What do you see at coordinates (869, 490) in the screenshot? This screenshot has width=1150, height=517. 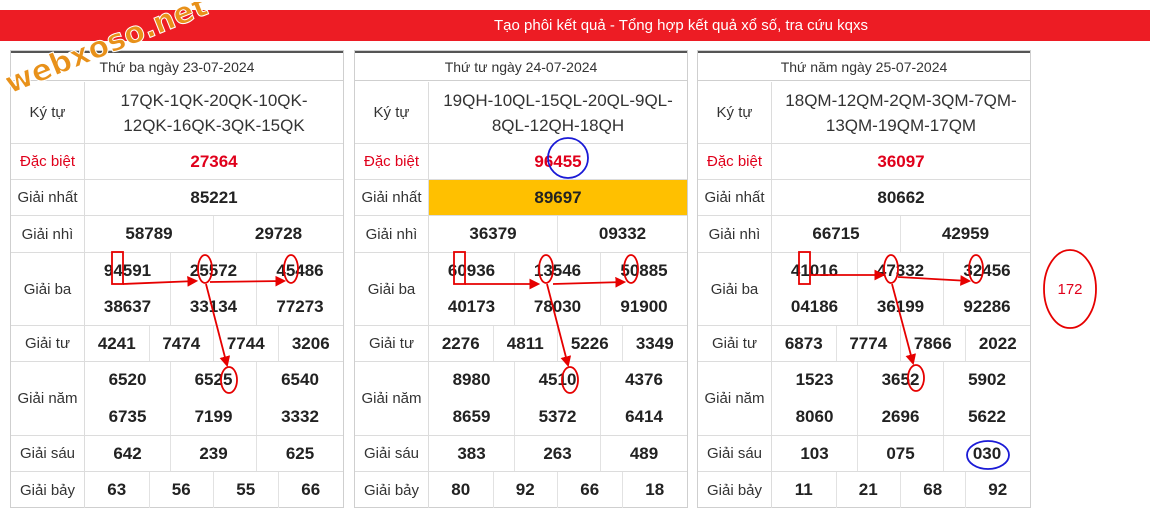 I see `prize-g7: 21` at bounding box center [869, 490].